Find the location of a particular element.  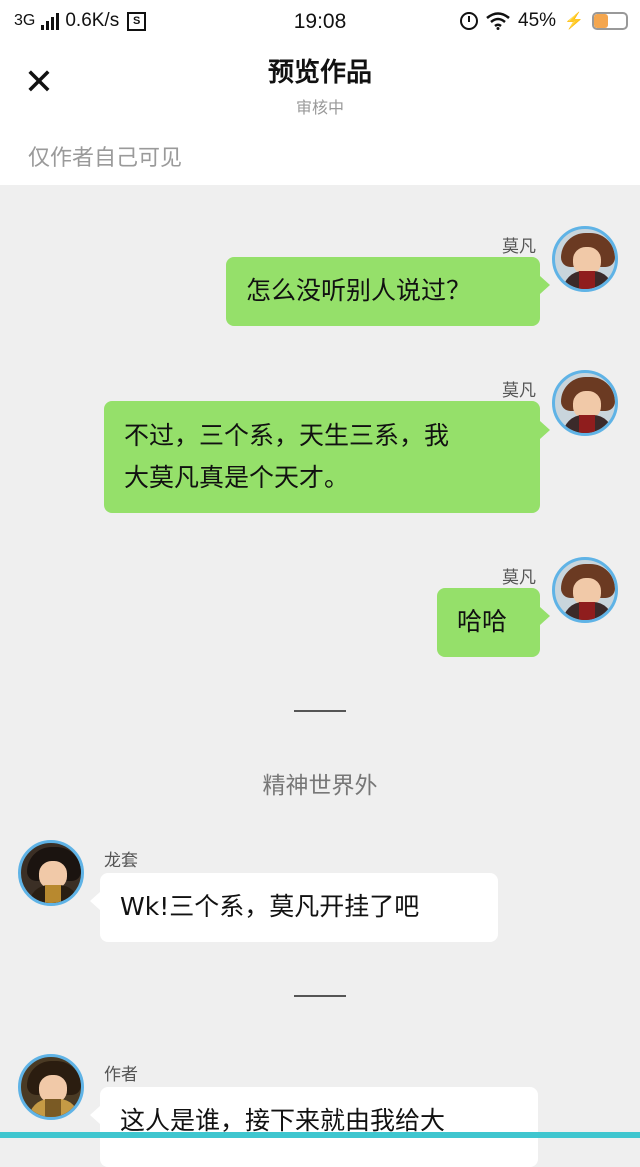

page-title: 预览作品 is located at coordinates (319, 73).